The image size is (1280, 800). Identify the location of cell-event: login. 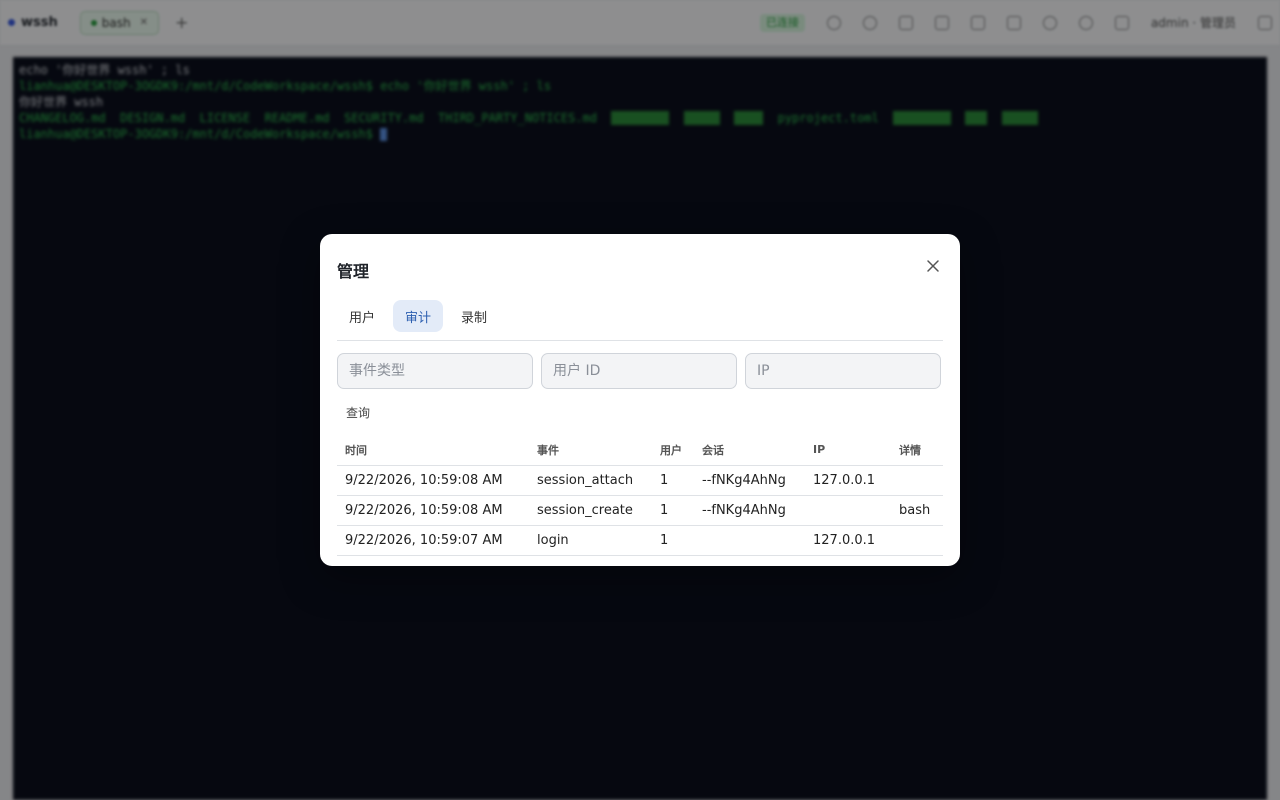
(590, 540).